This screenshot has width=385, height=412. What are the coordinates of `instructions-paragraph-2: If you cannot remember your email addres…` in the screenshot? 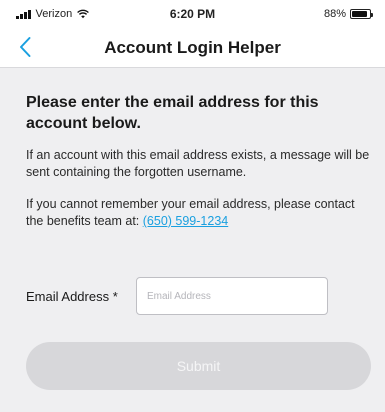 It's located at (198, 213).